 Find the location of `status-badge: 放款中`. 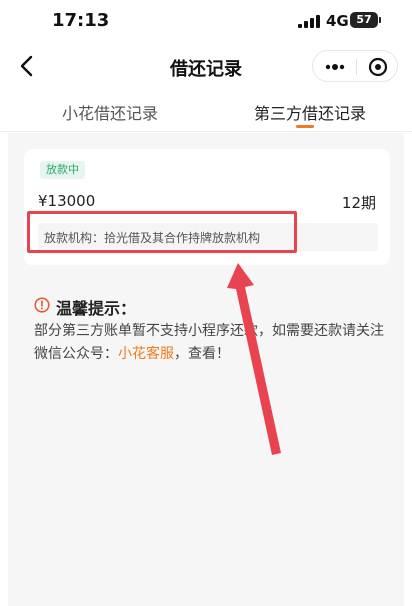

status-badge: 放款中 is located at coordinates (62, 170).